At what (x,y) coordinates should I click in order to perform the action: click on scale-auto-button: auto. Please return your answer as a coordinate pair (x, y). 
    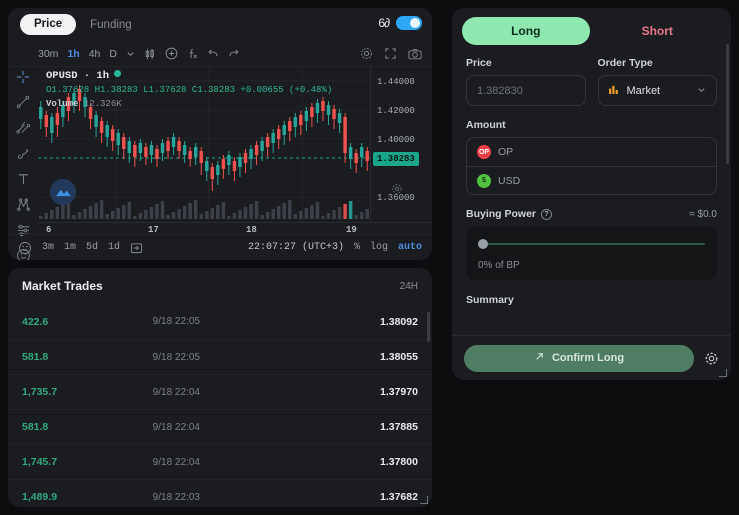
    Looking at the image, I should click on (410, 247).